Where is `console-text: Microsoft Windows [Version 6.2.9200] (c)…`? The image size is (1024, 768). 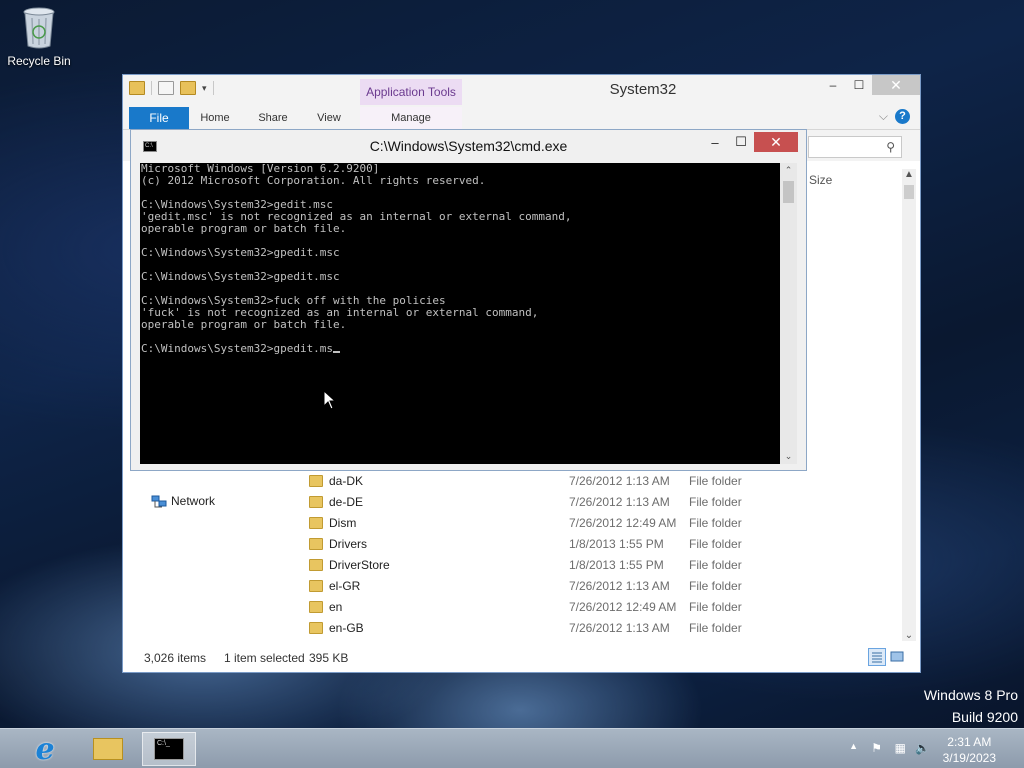
console-text: Microsoft Windows [Version 6.2.9200] (c)… is located at coordinates (356, 259).